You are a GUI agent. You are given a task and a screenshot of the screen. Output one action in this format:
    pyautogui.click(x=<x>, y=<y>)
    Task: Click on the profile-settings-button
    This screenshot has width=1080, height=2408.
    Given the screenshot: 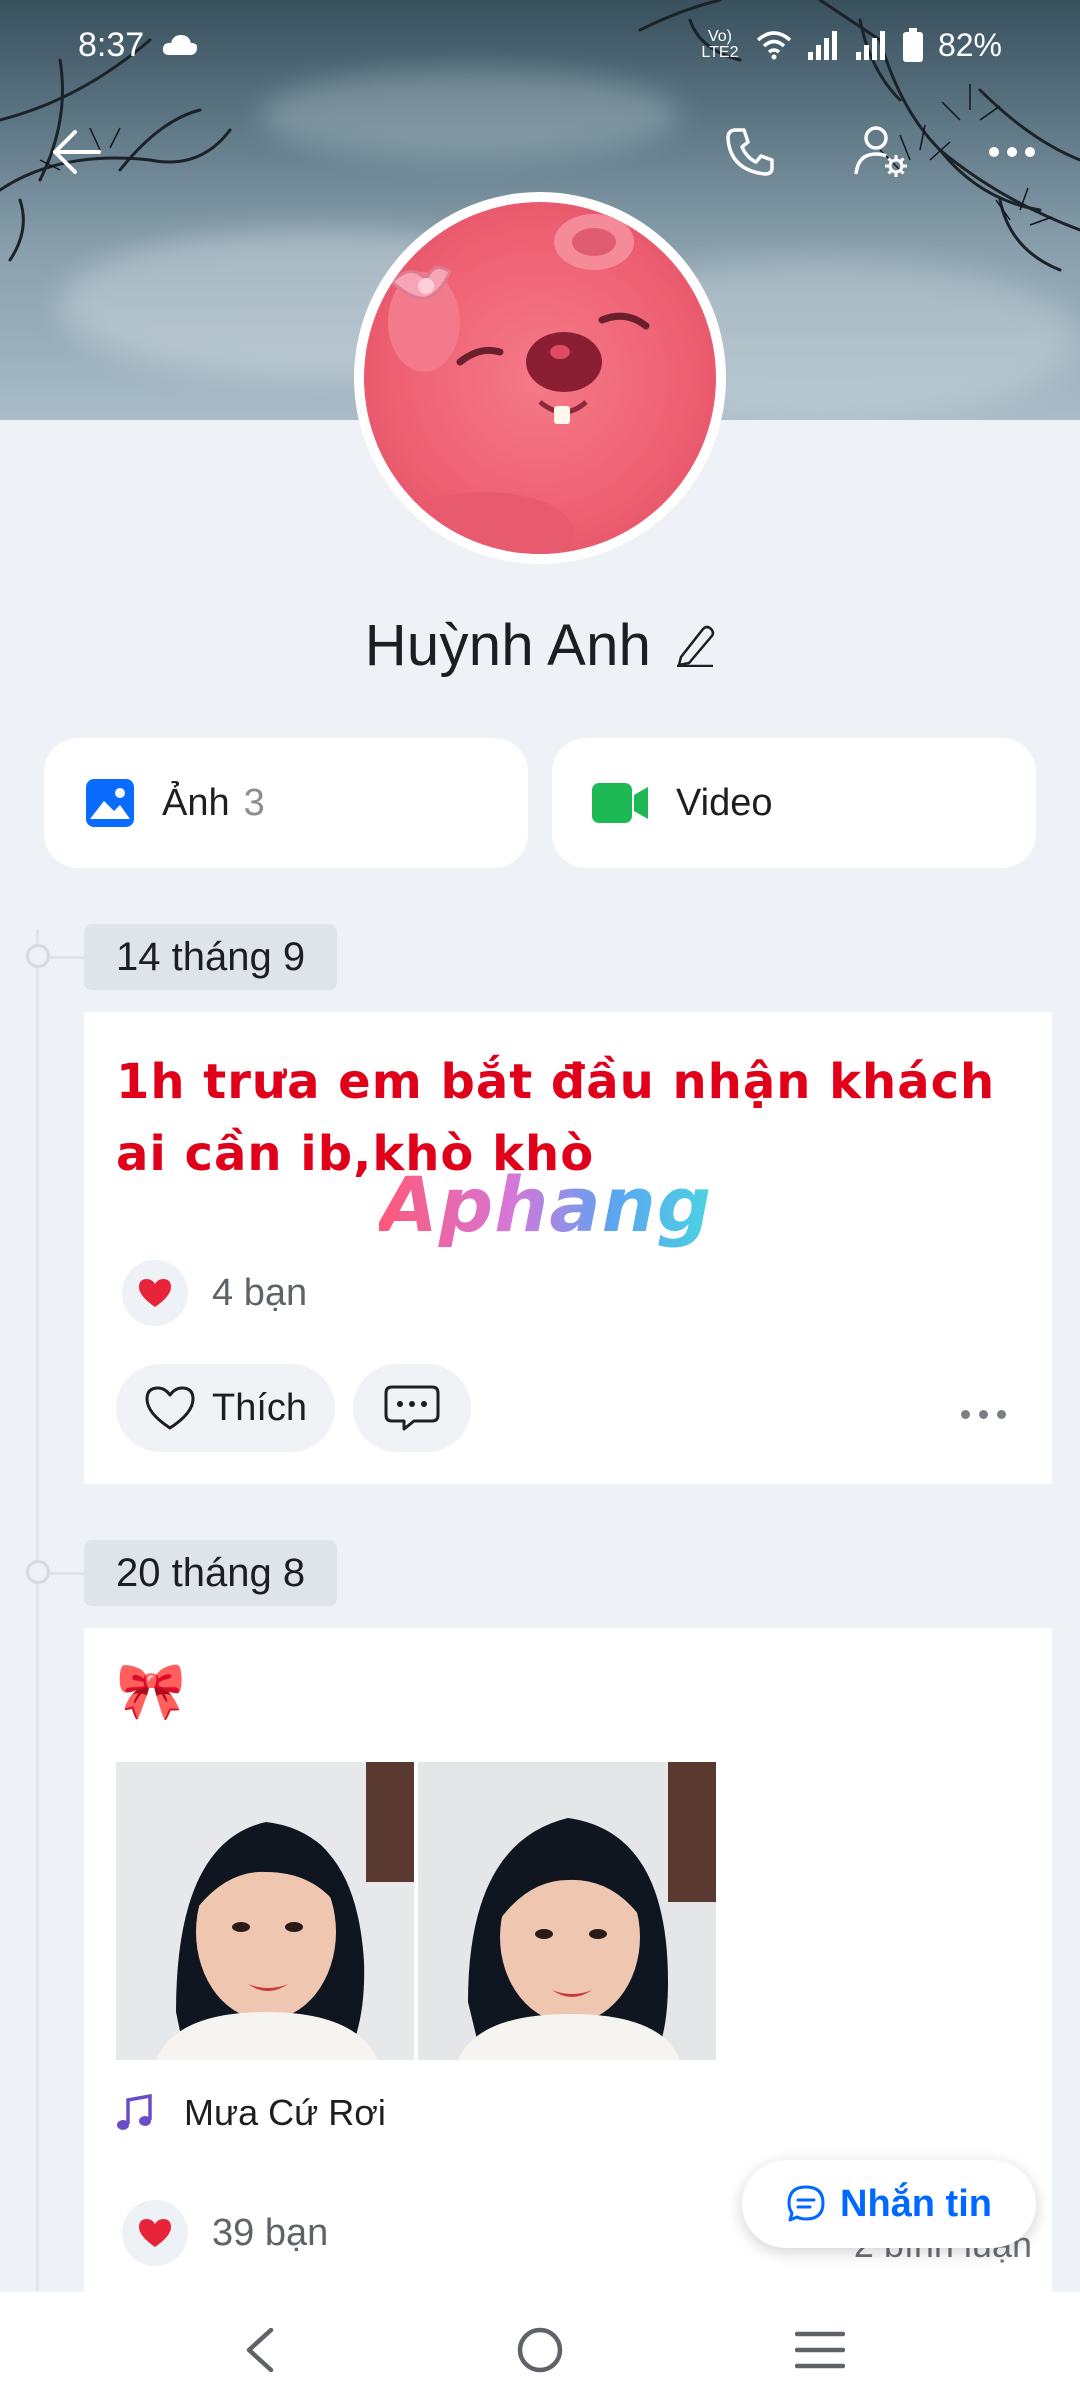 What is the action you would take?
    pyautogui.click(x=882, y=152)
    